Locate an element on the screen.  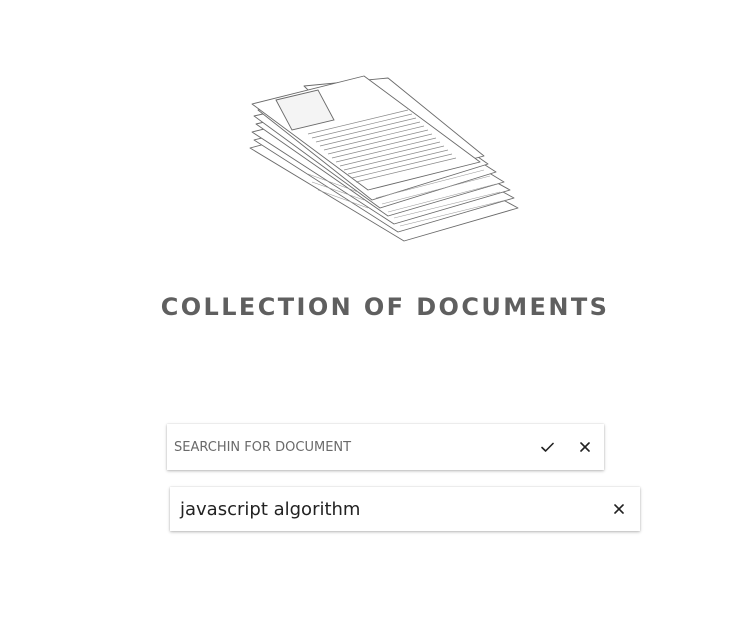
documents-stack-icon is located at coordinates (384, 158).